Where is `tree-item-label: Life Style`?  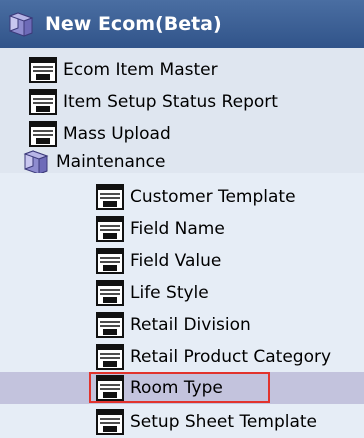
tree-item-label: Life Style is located at coordinates (169, 293).